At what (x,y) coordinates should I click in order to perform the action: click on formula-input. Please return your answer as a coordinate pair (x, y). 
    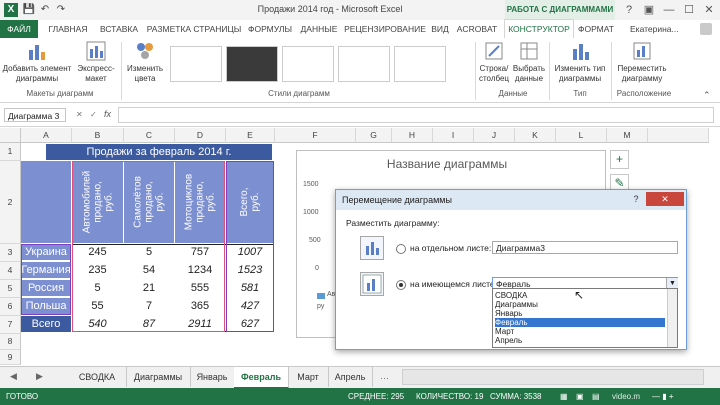
    Looking at the image, I should click on (416, 115).